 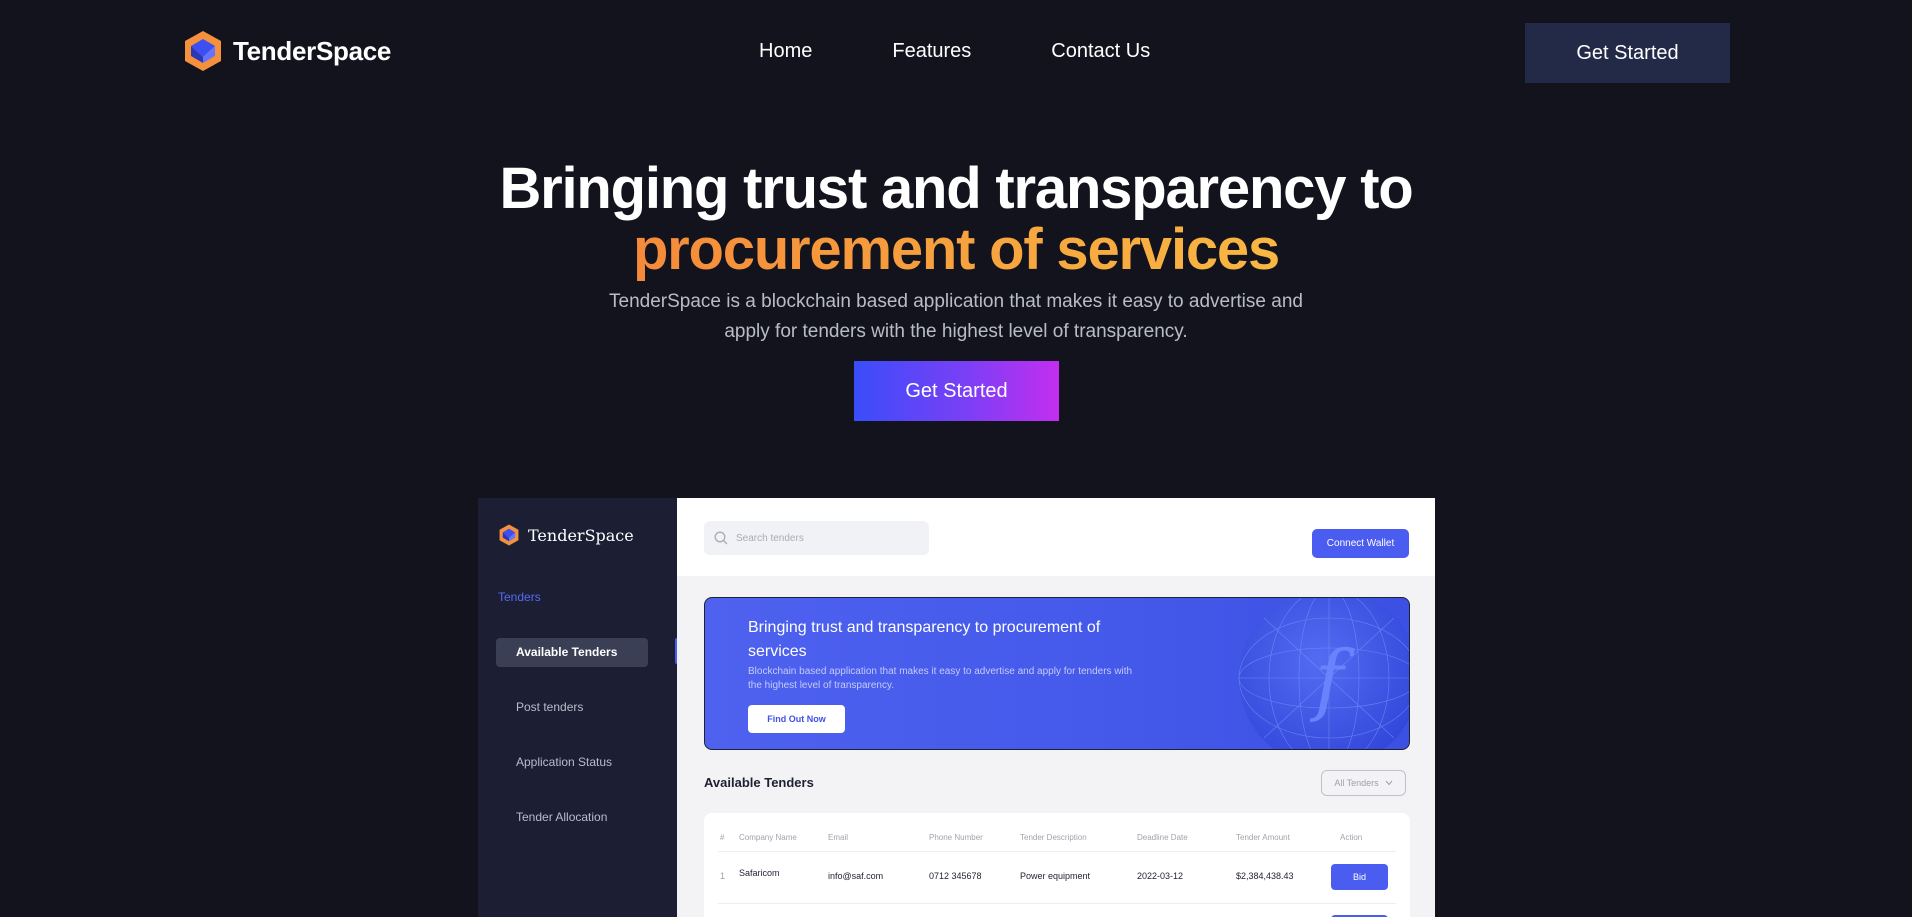 I want to click on sidebar-item-available-tenders: Available Tenders, so click(x=572, y=652).